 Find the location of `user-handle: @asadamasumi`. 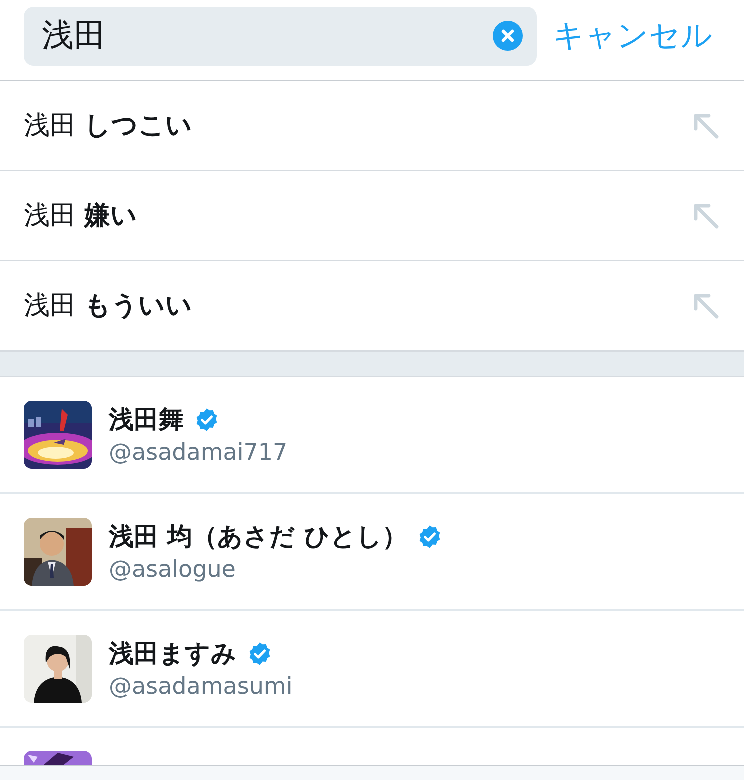

user-handle: @asadamasumi is located at coordinates (201, 687).